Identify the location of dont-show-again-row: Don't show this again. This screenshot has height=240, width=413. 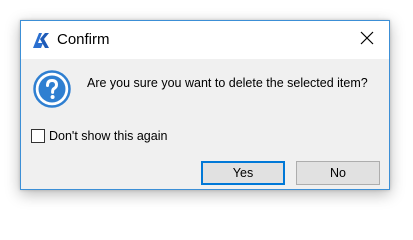
(99, 136).